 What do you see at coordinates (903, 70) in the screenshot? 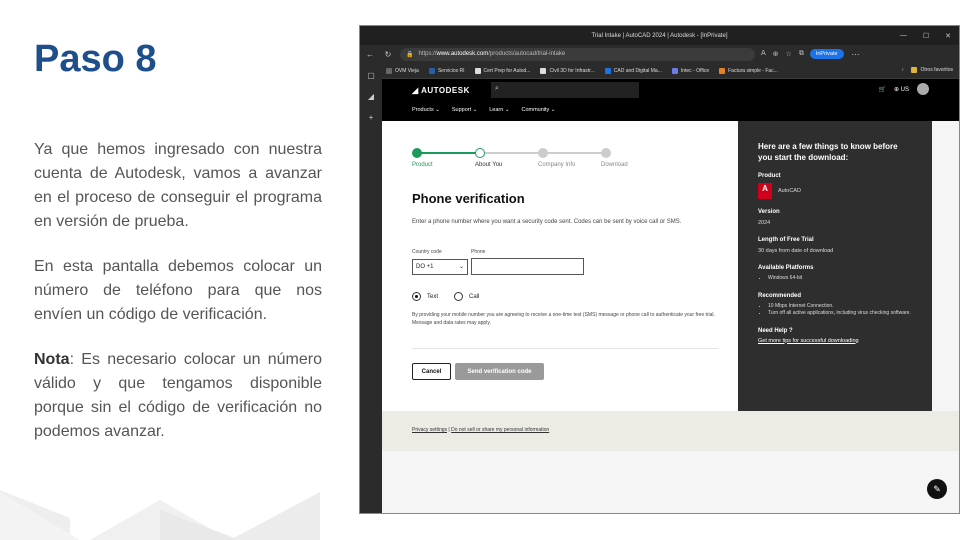
I see `chevron-right-icon: ›` at bounding box center [903, 70].